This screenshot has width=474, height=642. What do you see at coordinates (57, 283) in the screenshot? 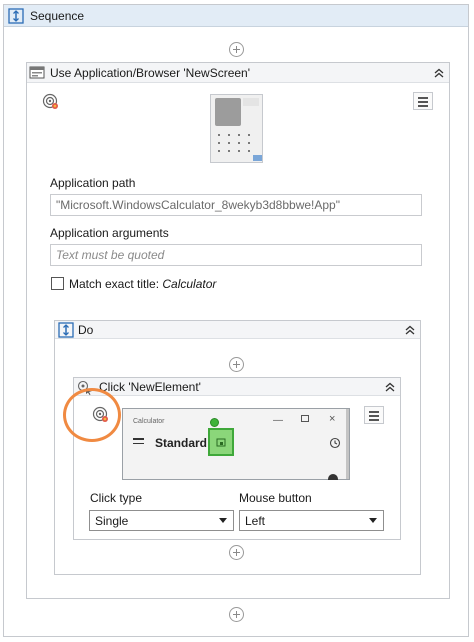
I see `match-exact-title-checkbox` at bounding box center [57, 283].